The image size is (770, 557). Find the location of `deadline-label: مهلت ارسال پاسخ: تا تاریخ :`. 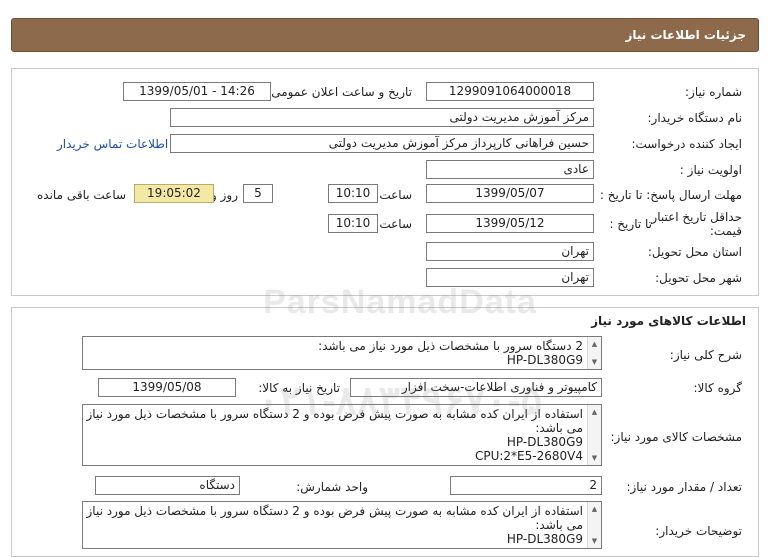

deadline-label: مهلت ارسال پاسخ: تا تاریخ : is located at coordinates (670, 195).